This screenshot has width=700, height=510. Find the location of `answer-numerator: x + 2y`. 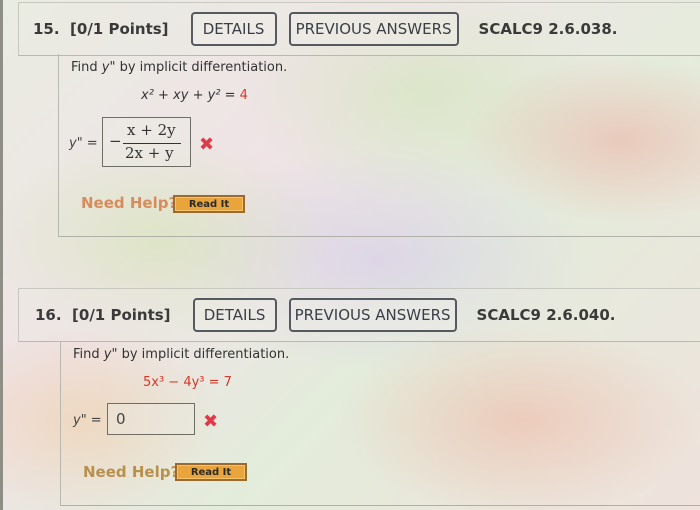

answer-numerator: x + 2y is located at coordinates (151, 130).